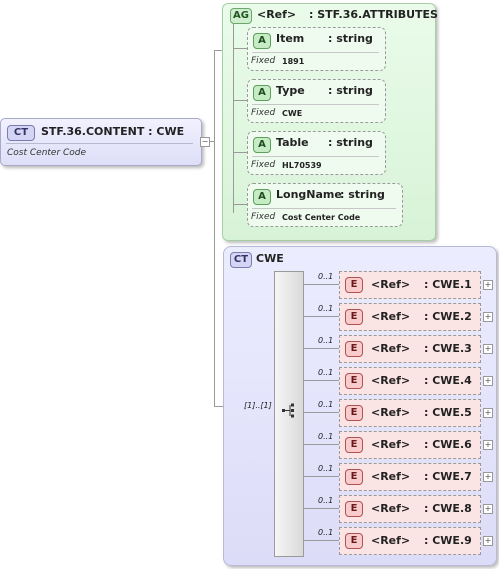 This screenshot has height=569, width=499. Describe the element at coordinates (448, 412) in the screenshot. I see `element-name: : CWE.5` at that location.